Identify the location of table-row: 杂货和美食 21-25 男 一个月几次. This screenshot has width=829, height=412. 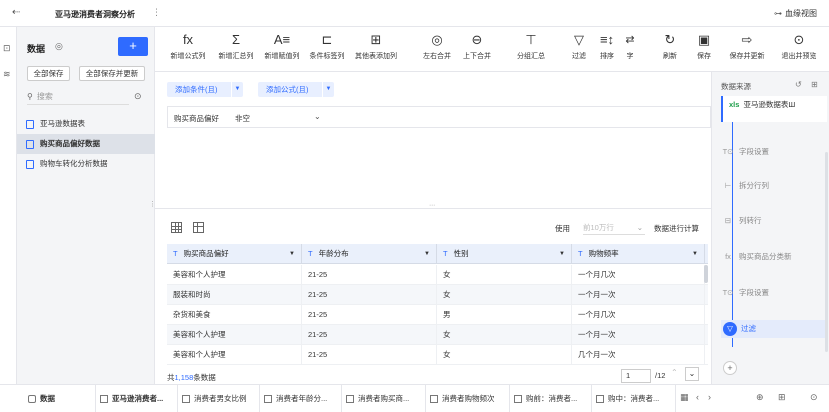
(437, 315).